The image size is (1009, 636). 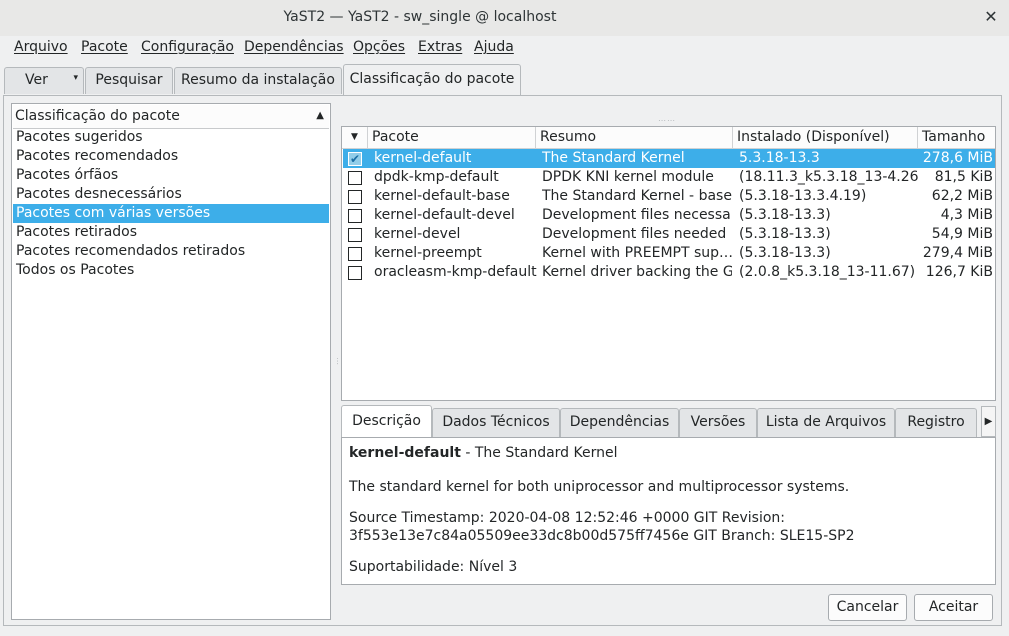 What do you see at coordinates (988, 421) in the screenshot?
I see `chevron-right-icon: ▶` at bounding box center [988, 421].